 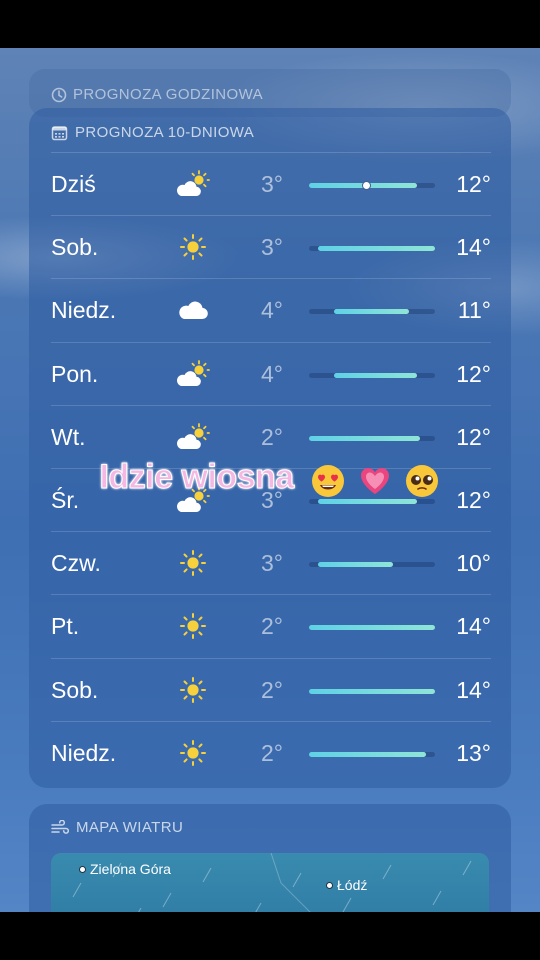 I want to click on ten-day-forecast-header: PROGNOZA 10-DNIOWA, so click(x=152, y=132).